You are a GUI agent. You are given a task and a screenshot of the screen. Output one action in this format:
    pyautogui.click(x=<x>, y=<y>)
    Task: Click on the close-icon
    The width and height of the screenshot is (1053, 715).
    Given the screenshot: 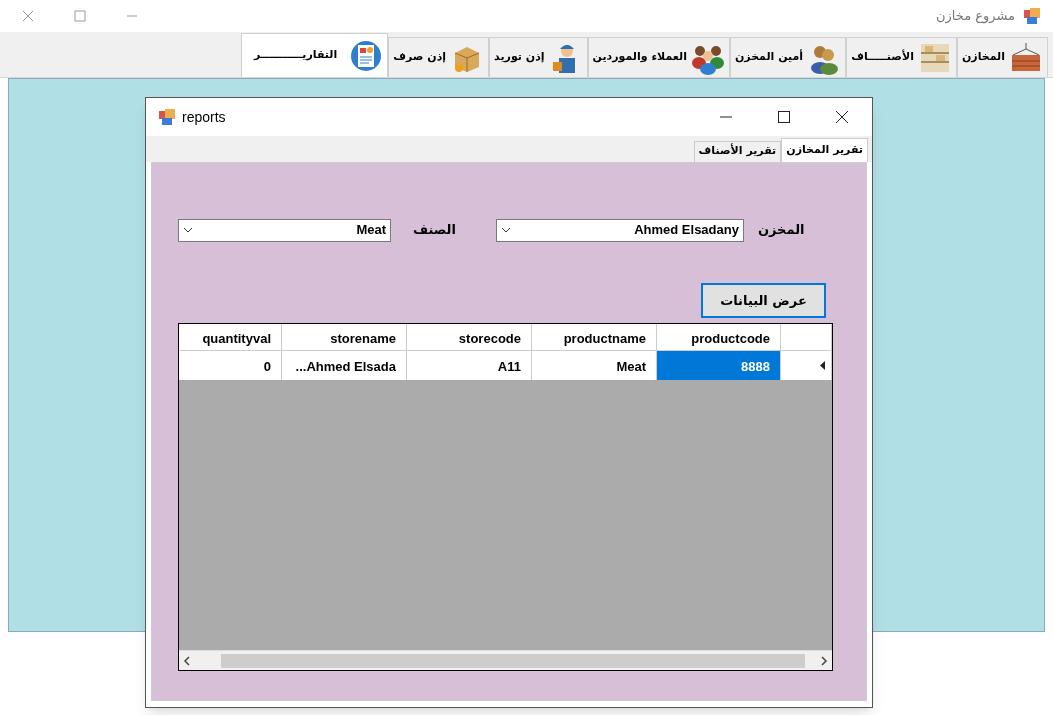 What is the action you would take?
    pyautogui.click(x=842, y=117)
    